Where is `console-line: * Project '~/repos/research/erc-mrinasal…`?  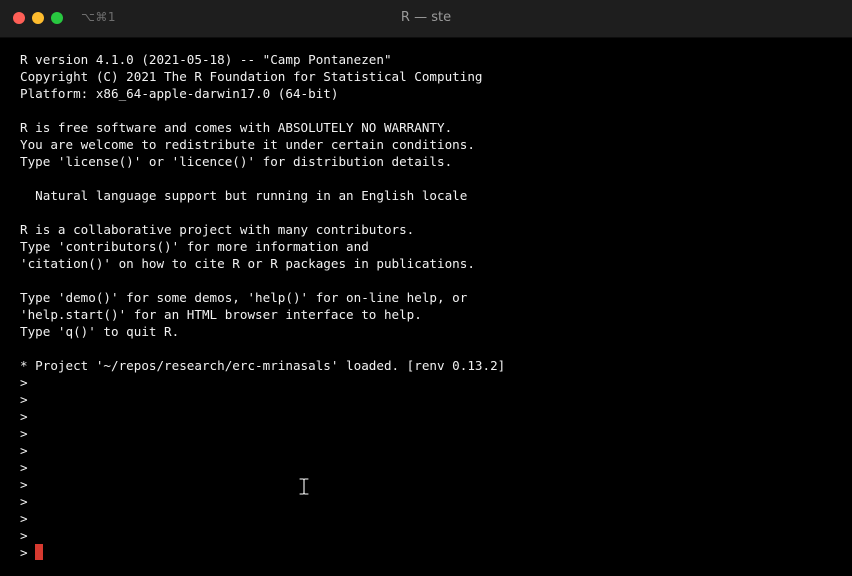
console-line: * Project '~/repos/research/erc-mrinasal… is located at coordinates (263, 365).